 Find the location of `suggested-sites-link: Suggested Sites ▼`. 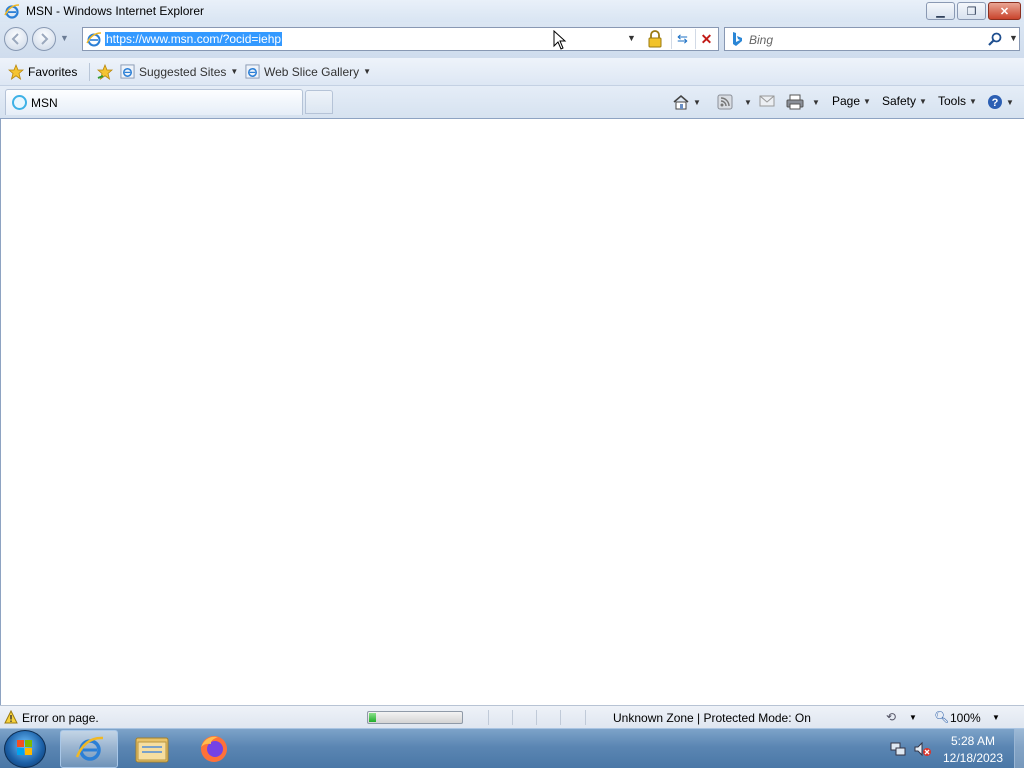

suggested-sites-link: Suggested Sites ▼ is located at coordinates (179, 71).